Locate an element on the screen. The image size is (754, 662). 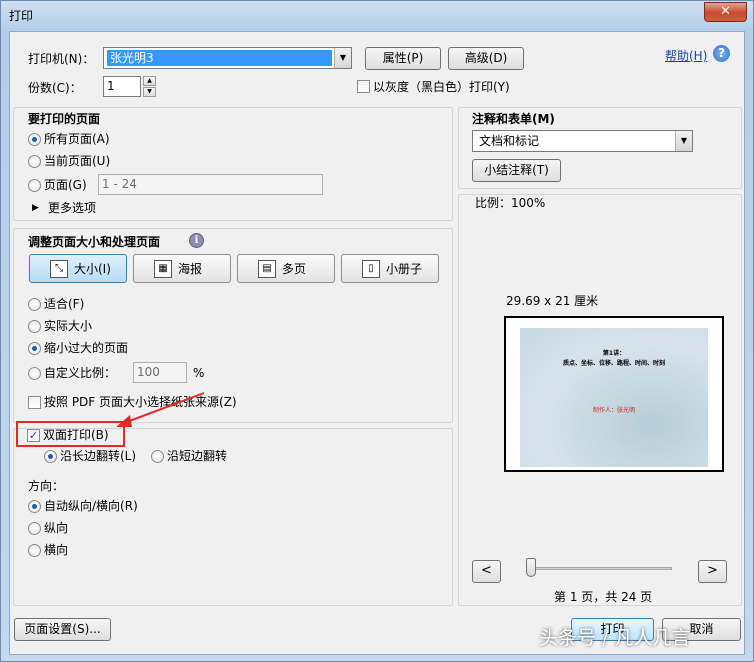
pages-current-label: 当前页面(U) is located at coordinates (77, 161).